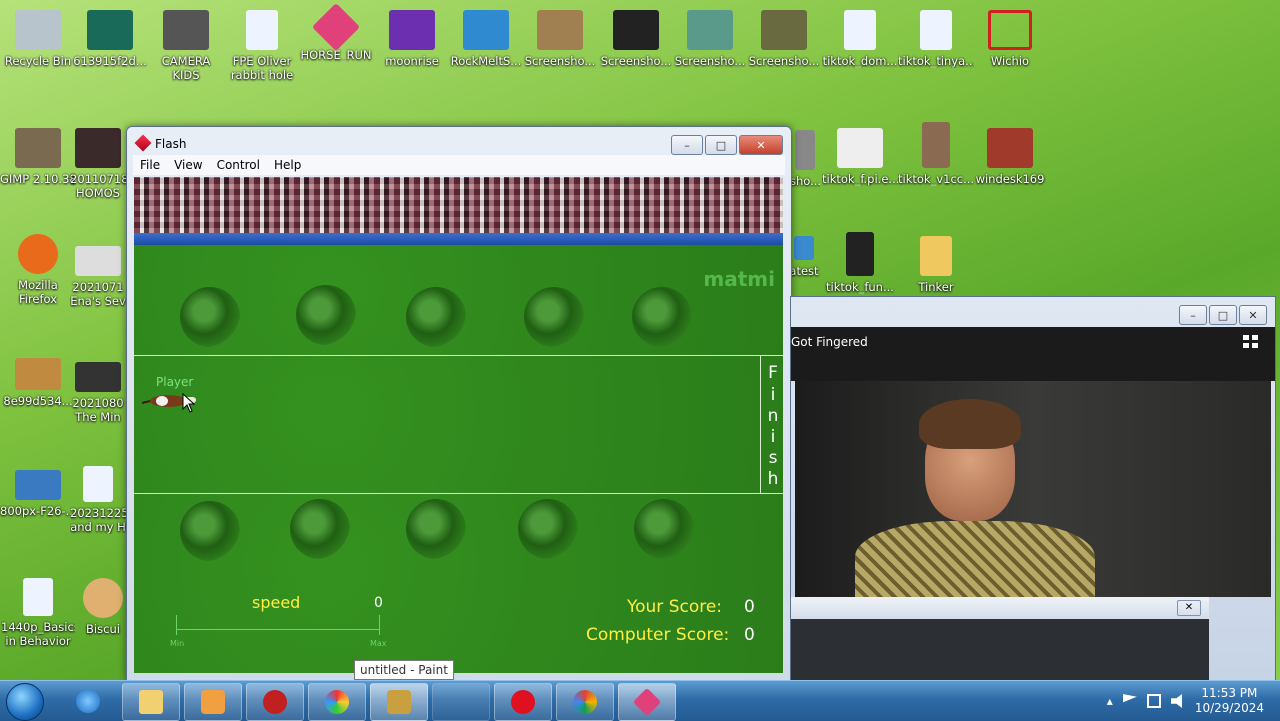 The image size is (1280, 721). What do you see at coordinates (804, 248) in the screenshot?
I see `monitor-icon` at bounding box center [804, 248].